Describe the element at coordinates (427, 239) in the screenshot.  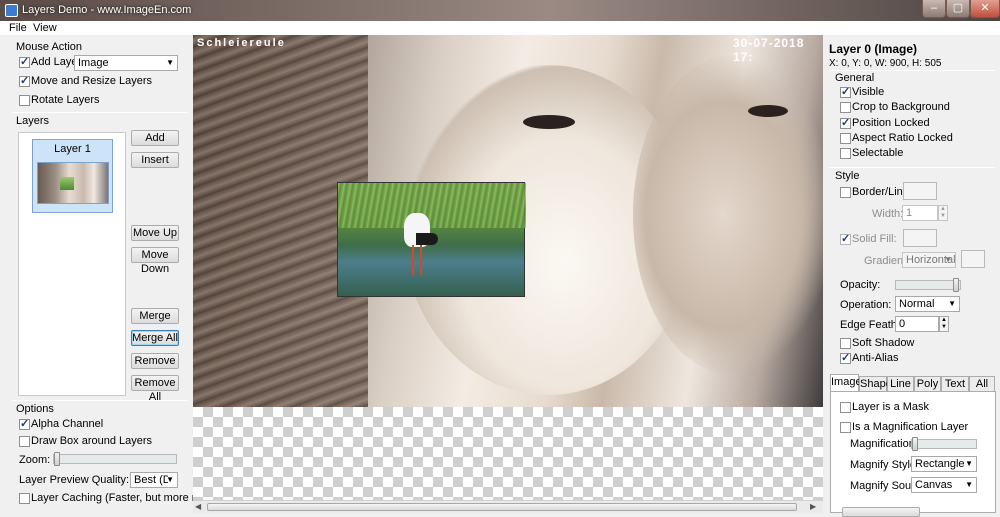
I see `stork-wing` at that location.